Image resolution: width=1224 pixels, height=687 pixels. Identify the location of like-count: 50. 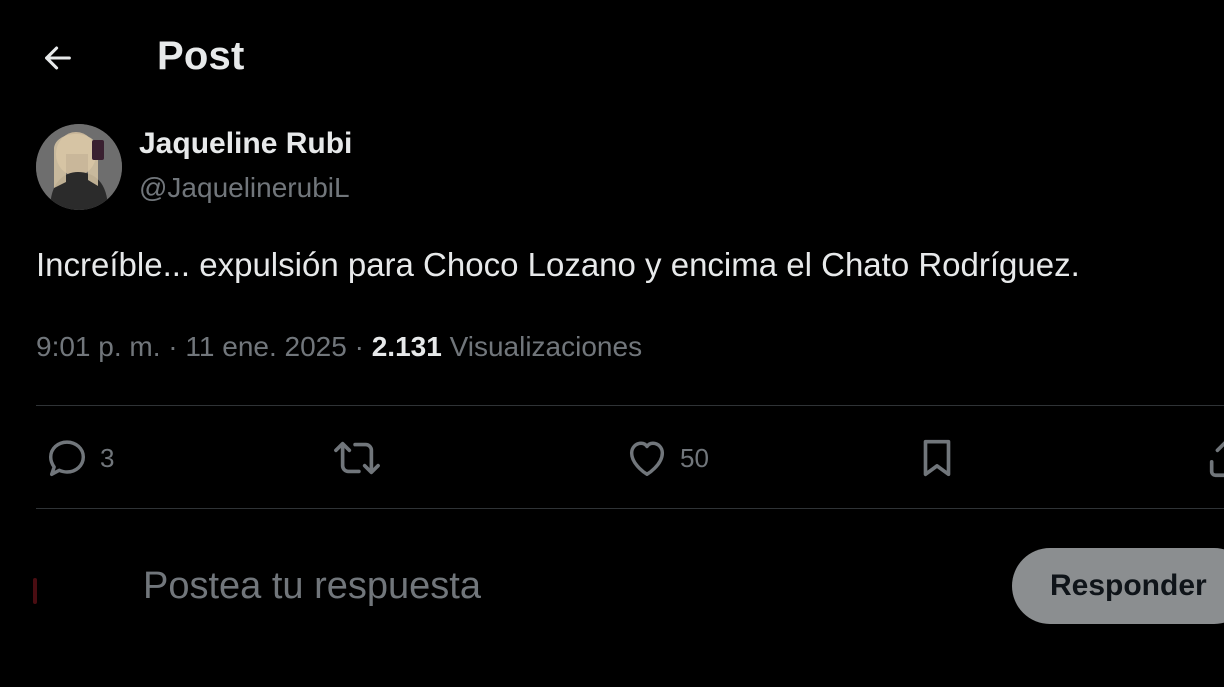
(694, 457).